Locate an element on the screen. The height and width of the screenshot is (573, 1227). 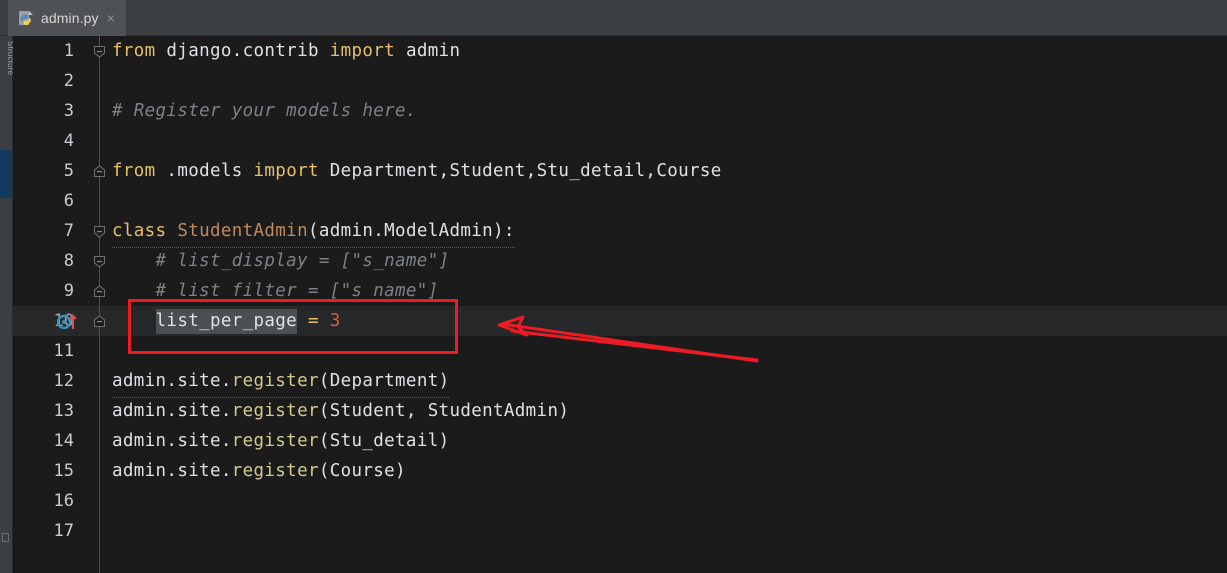
line-number: 4 is located at coordinates (68, 141).